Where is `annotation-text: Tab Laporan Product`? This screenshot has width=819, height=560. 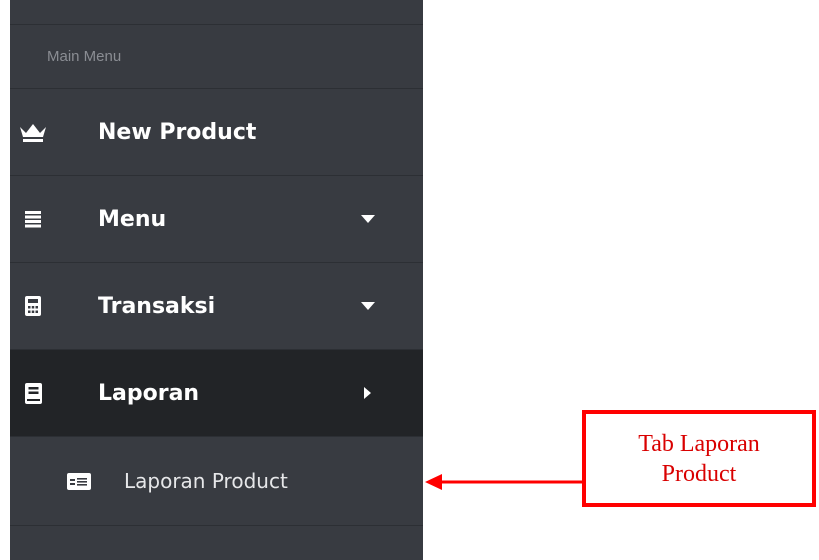 annotation-text: Tab Laporan Product is located at coordinates (699, 459).